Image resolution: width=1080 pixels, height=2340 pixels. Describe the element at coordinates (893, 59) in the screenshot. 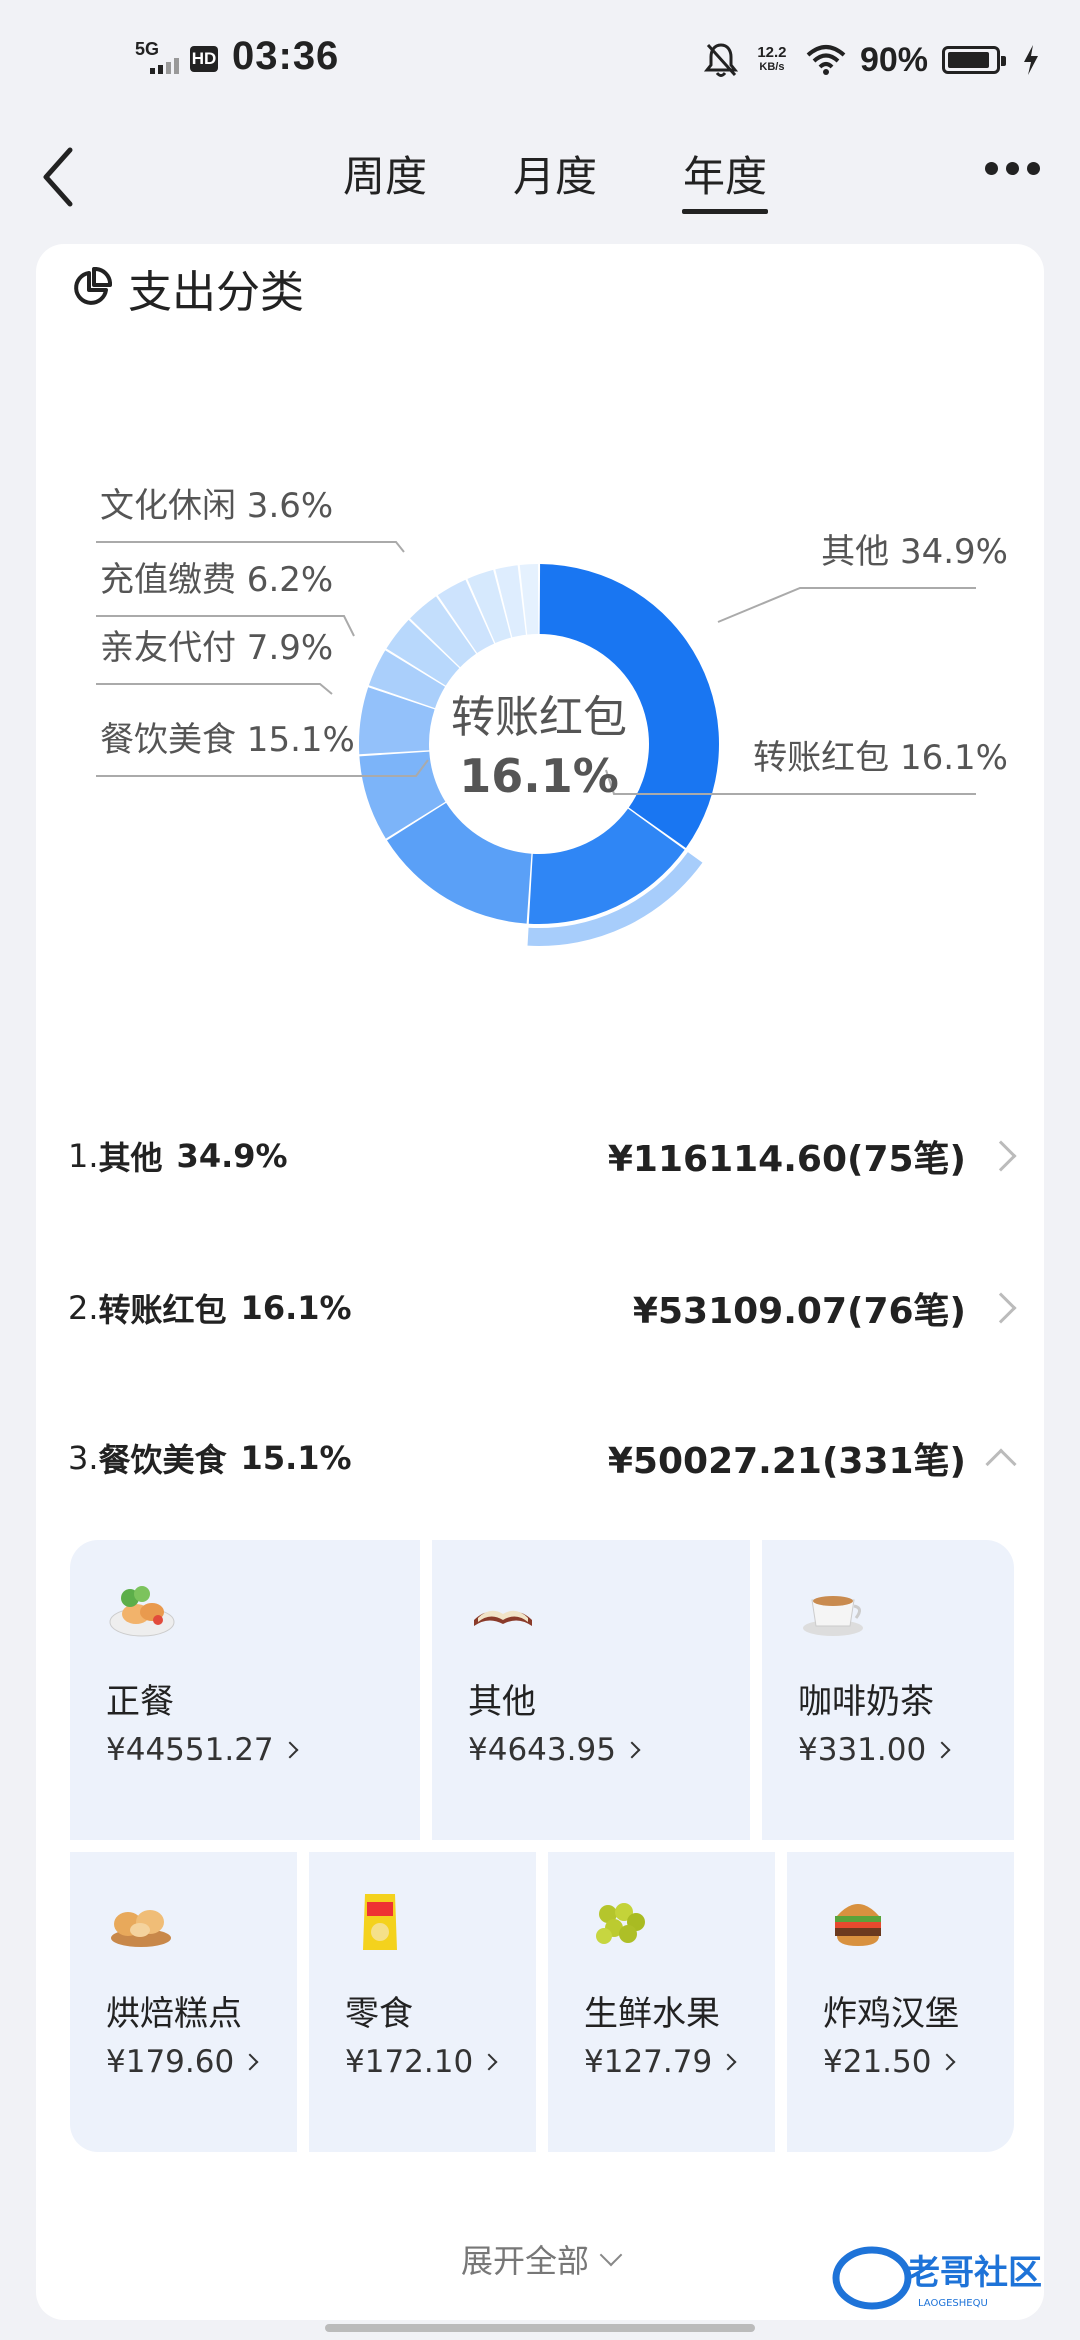

I see `battery-percent: 90%` at that location.